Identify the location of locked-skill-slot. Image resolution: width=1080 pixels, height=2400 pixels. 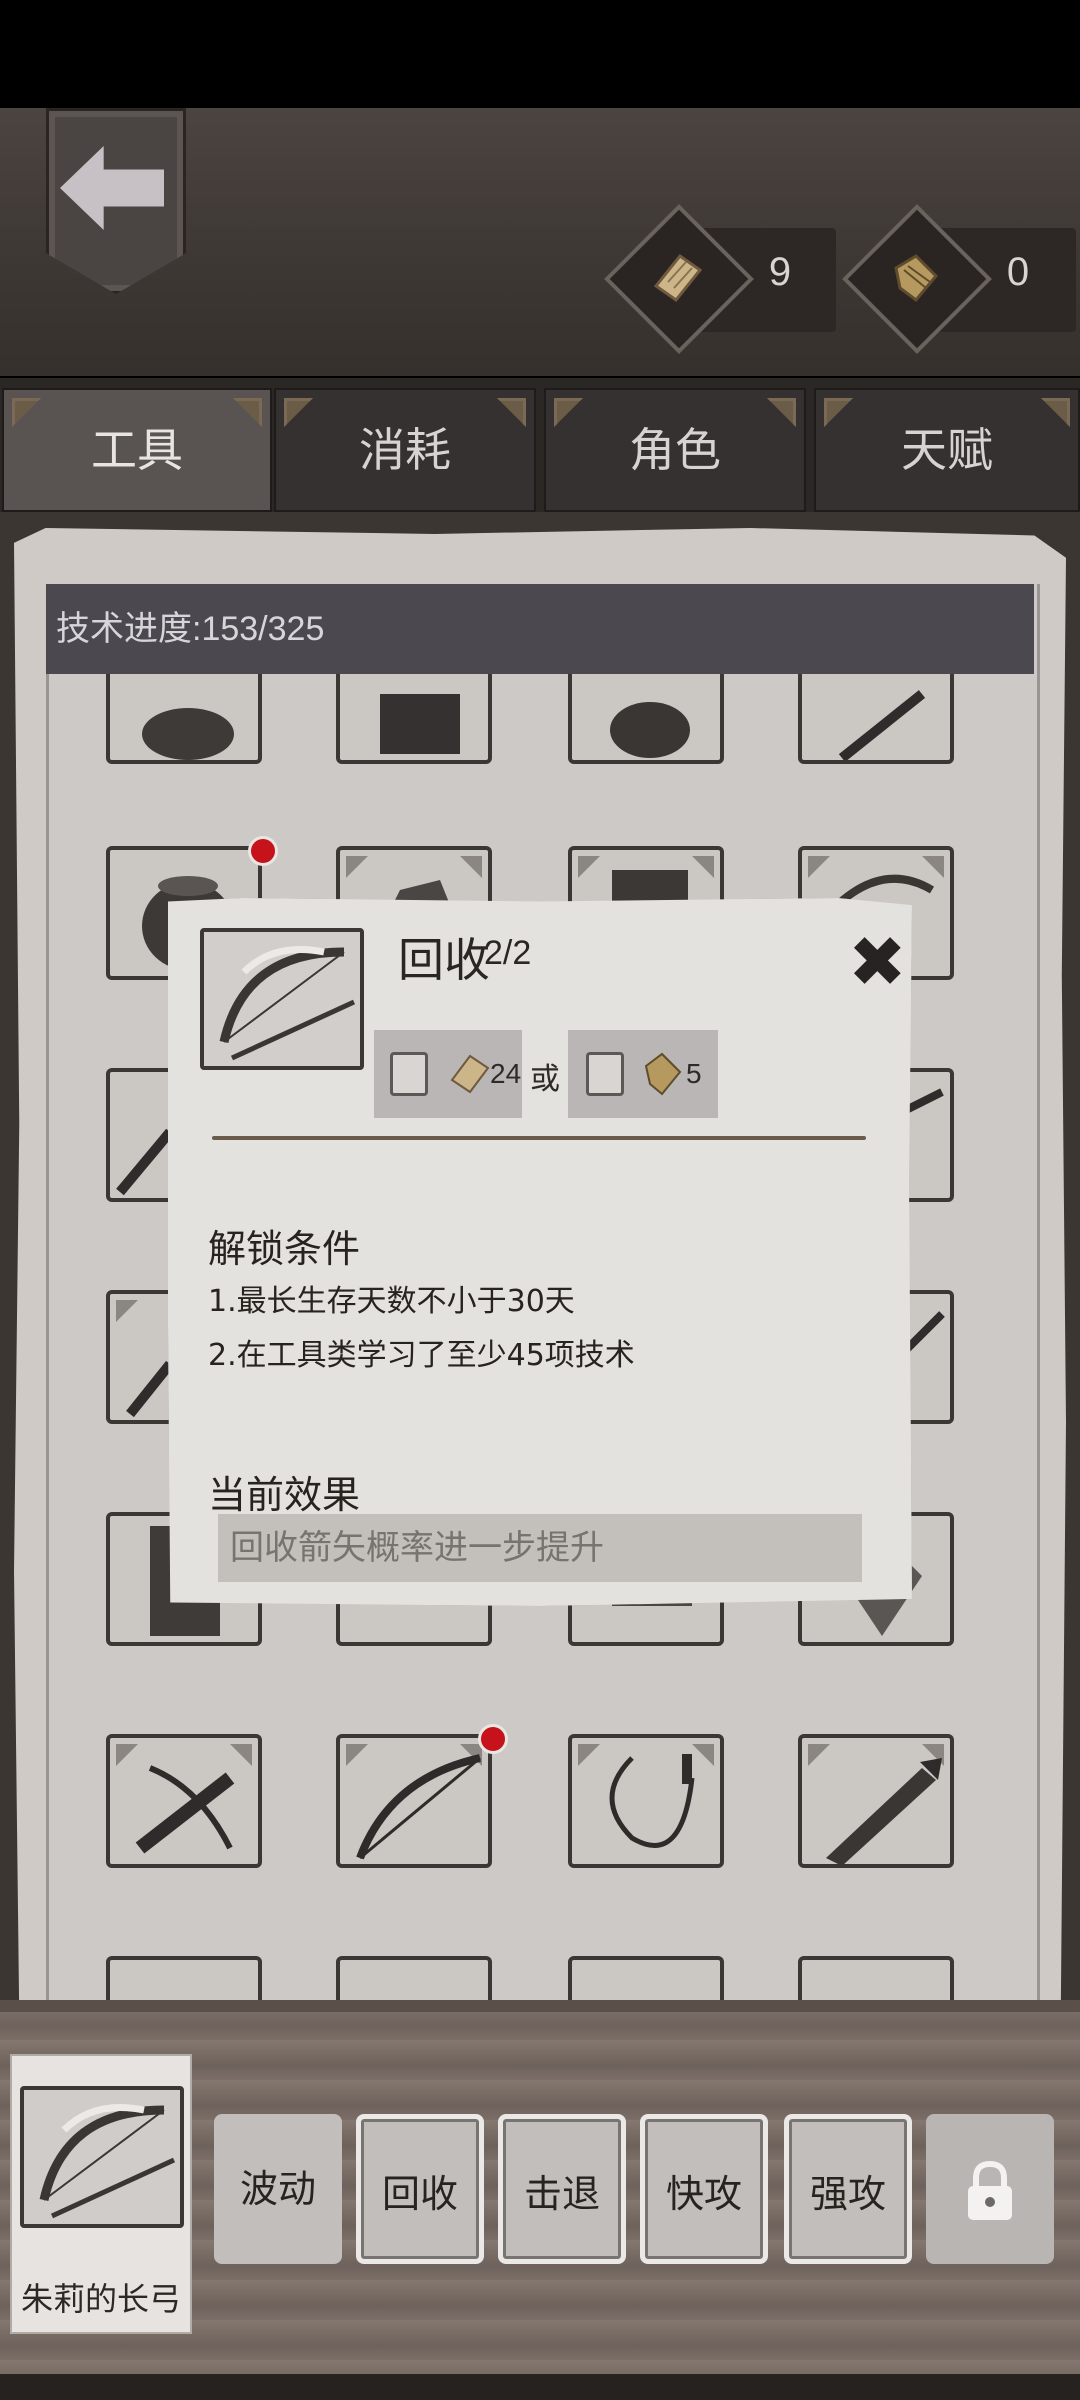
(990, 2189).